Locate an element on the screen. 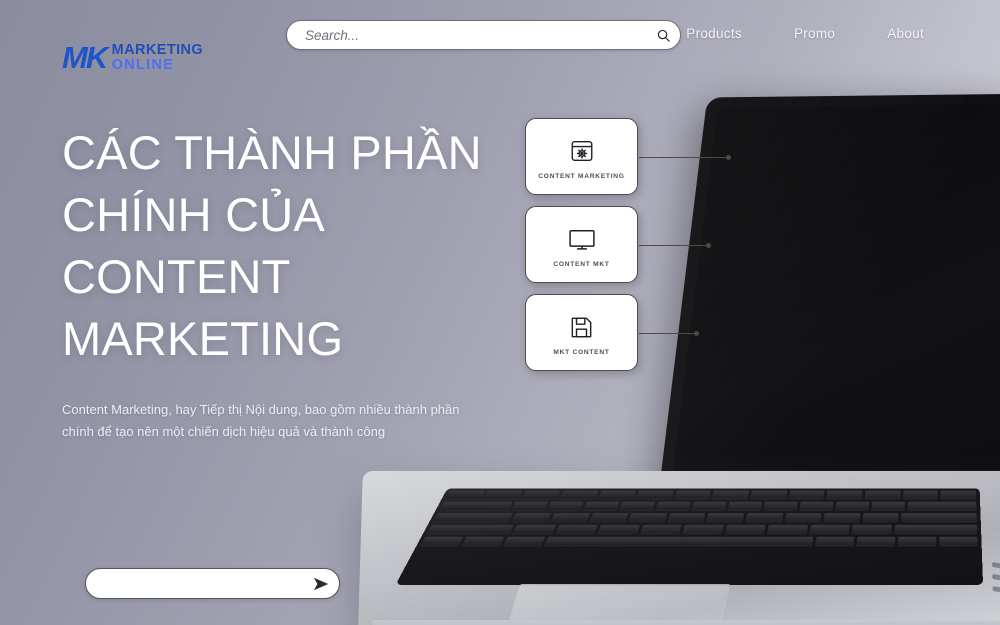 The width and height of the screenshot is (1000, 625). main-navigation: Products Promo About is located at coordinates (805, 33).